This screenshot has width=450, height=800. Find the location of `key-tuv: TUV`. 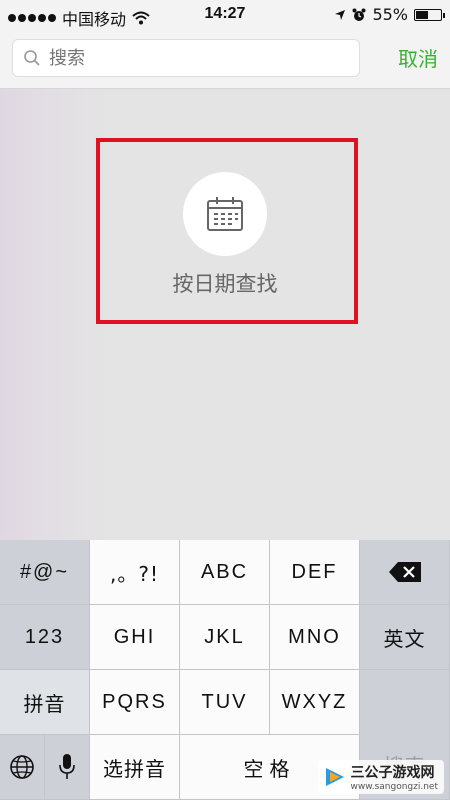

key-tuv: TUV is located at coordinates (225, 702).